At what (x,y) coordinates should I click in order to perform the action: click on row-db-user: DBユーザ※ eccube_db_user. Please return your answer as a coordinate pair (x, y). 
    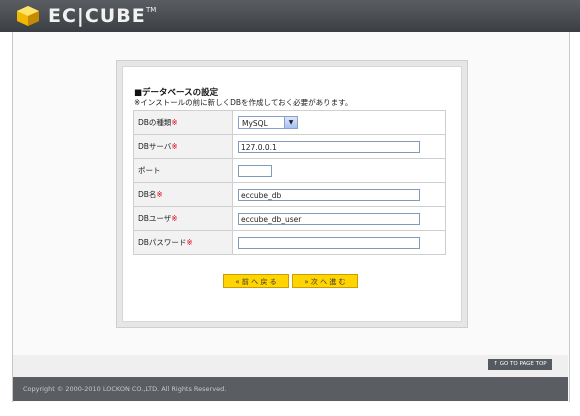
    Looking at the image, I should click on (289, 218).